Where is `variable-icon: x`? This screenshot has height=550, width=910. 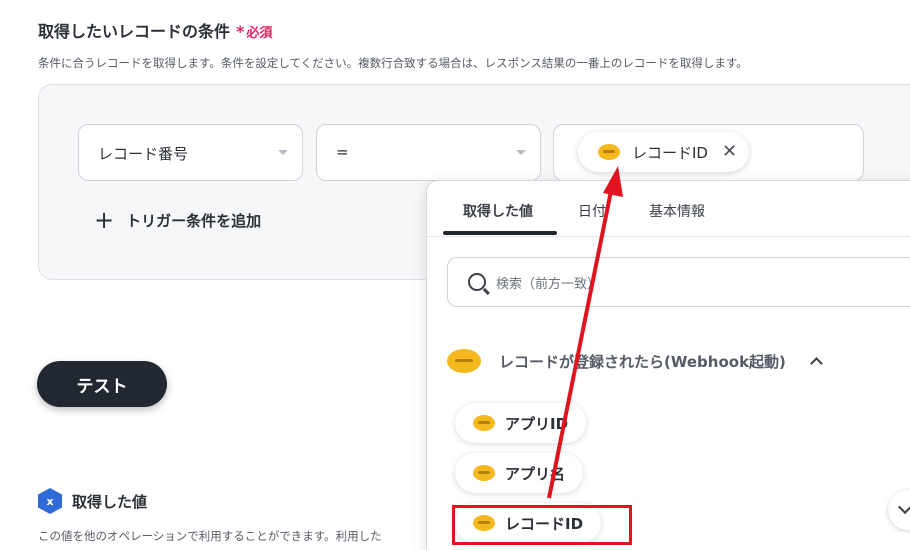
variable-icon: x is located at coordinates (50, 501).